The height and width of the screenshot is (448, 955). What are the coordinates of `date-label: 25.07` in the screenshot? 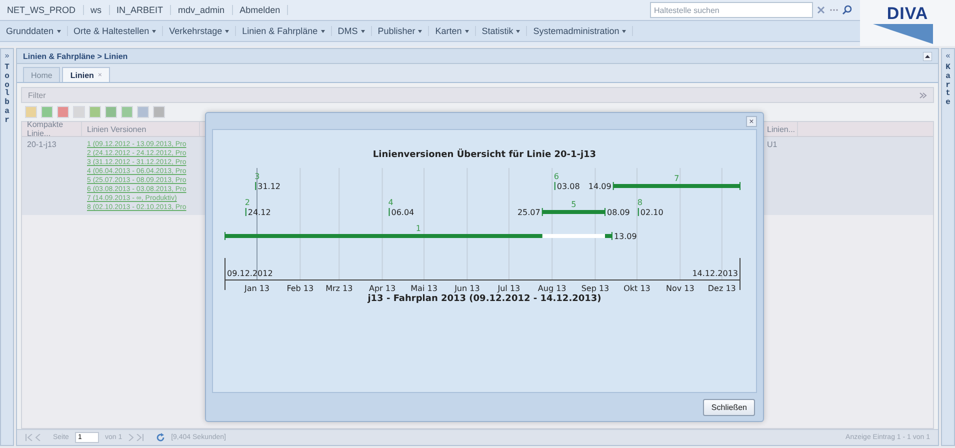 It's located at (528, 212).